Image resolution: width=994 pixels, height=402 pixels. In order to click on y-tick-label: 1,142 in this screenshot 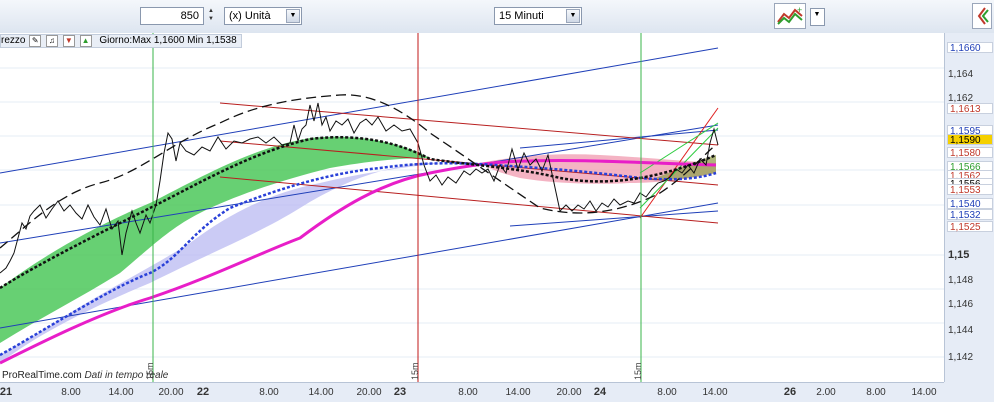, I will do `click(961, 357)`.